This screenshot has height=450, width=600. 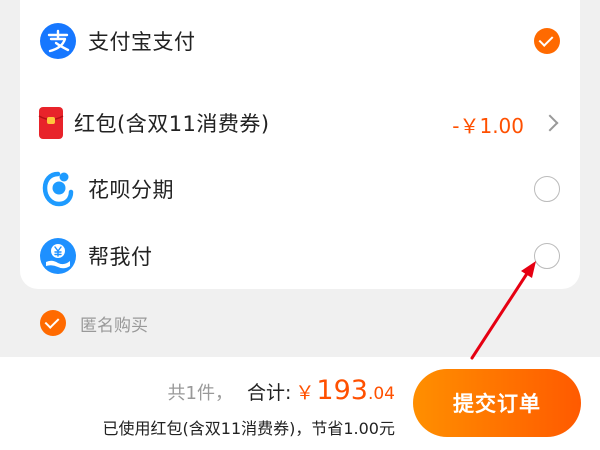 What do you see at coordinates (488, 126) in the screenshot?
I see `red-packet-amount: -￥1.00` at bounding box center [488, 126].